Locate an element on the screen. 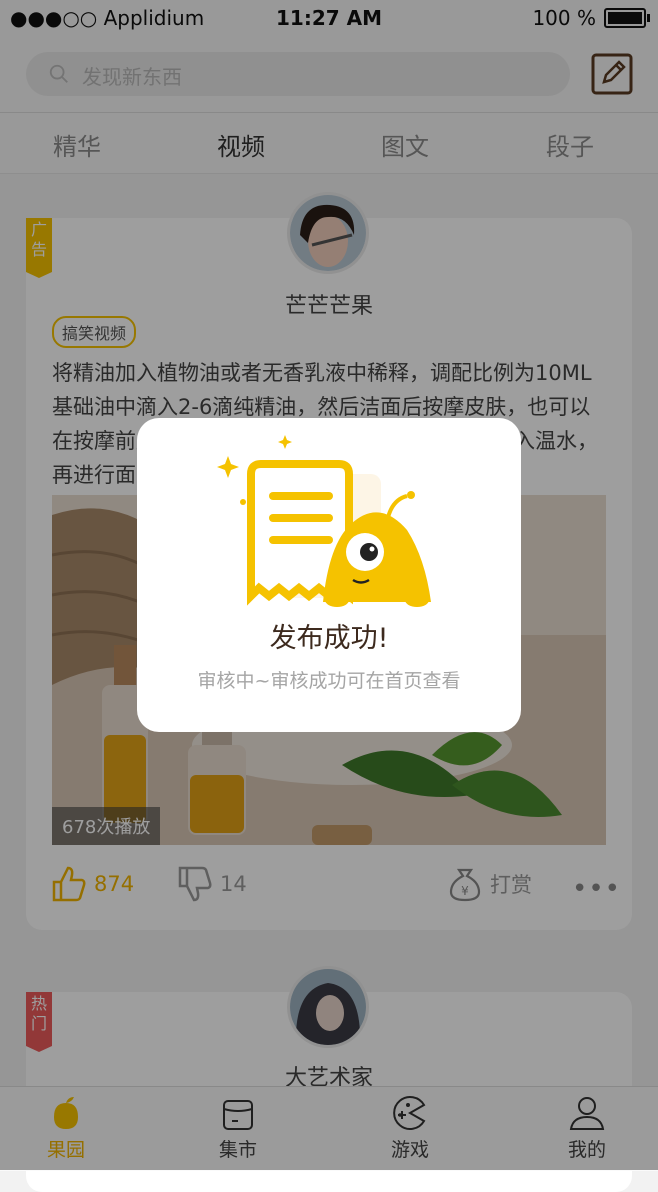 This screenshot has width=658, height=1192. dialog-title: 发布成功! is located at coordinates (329, 638).